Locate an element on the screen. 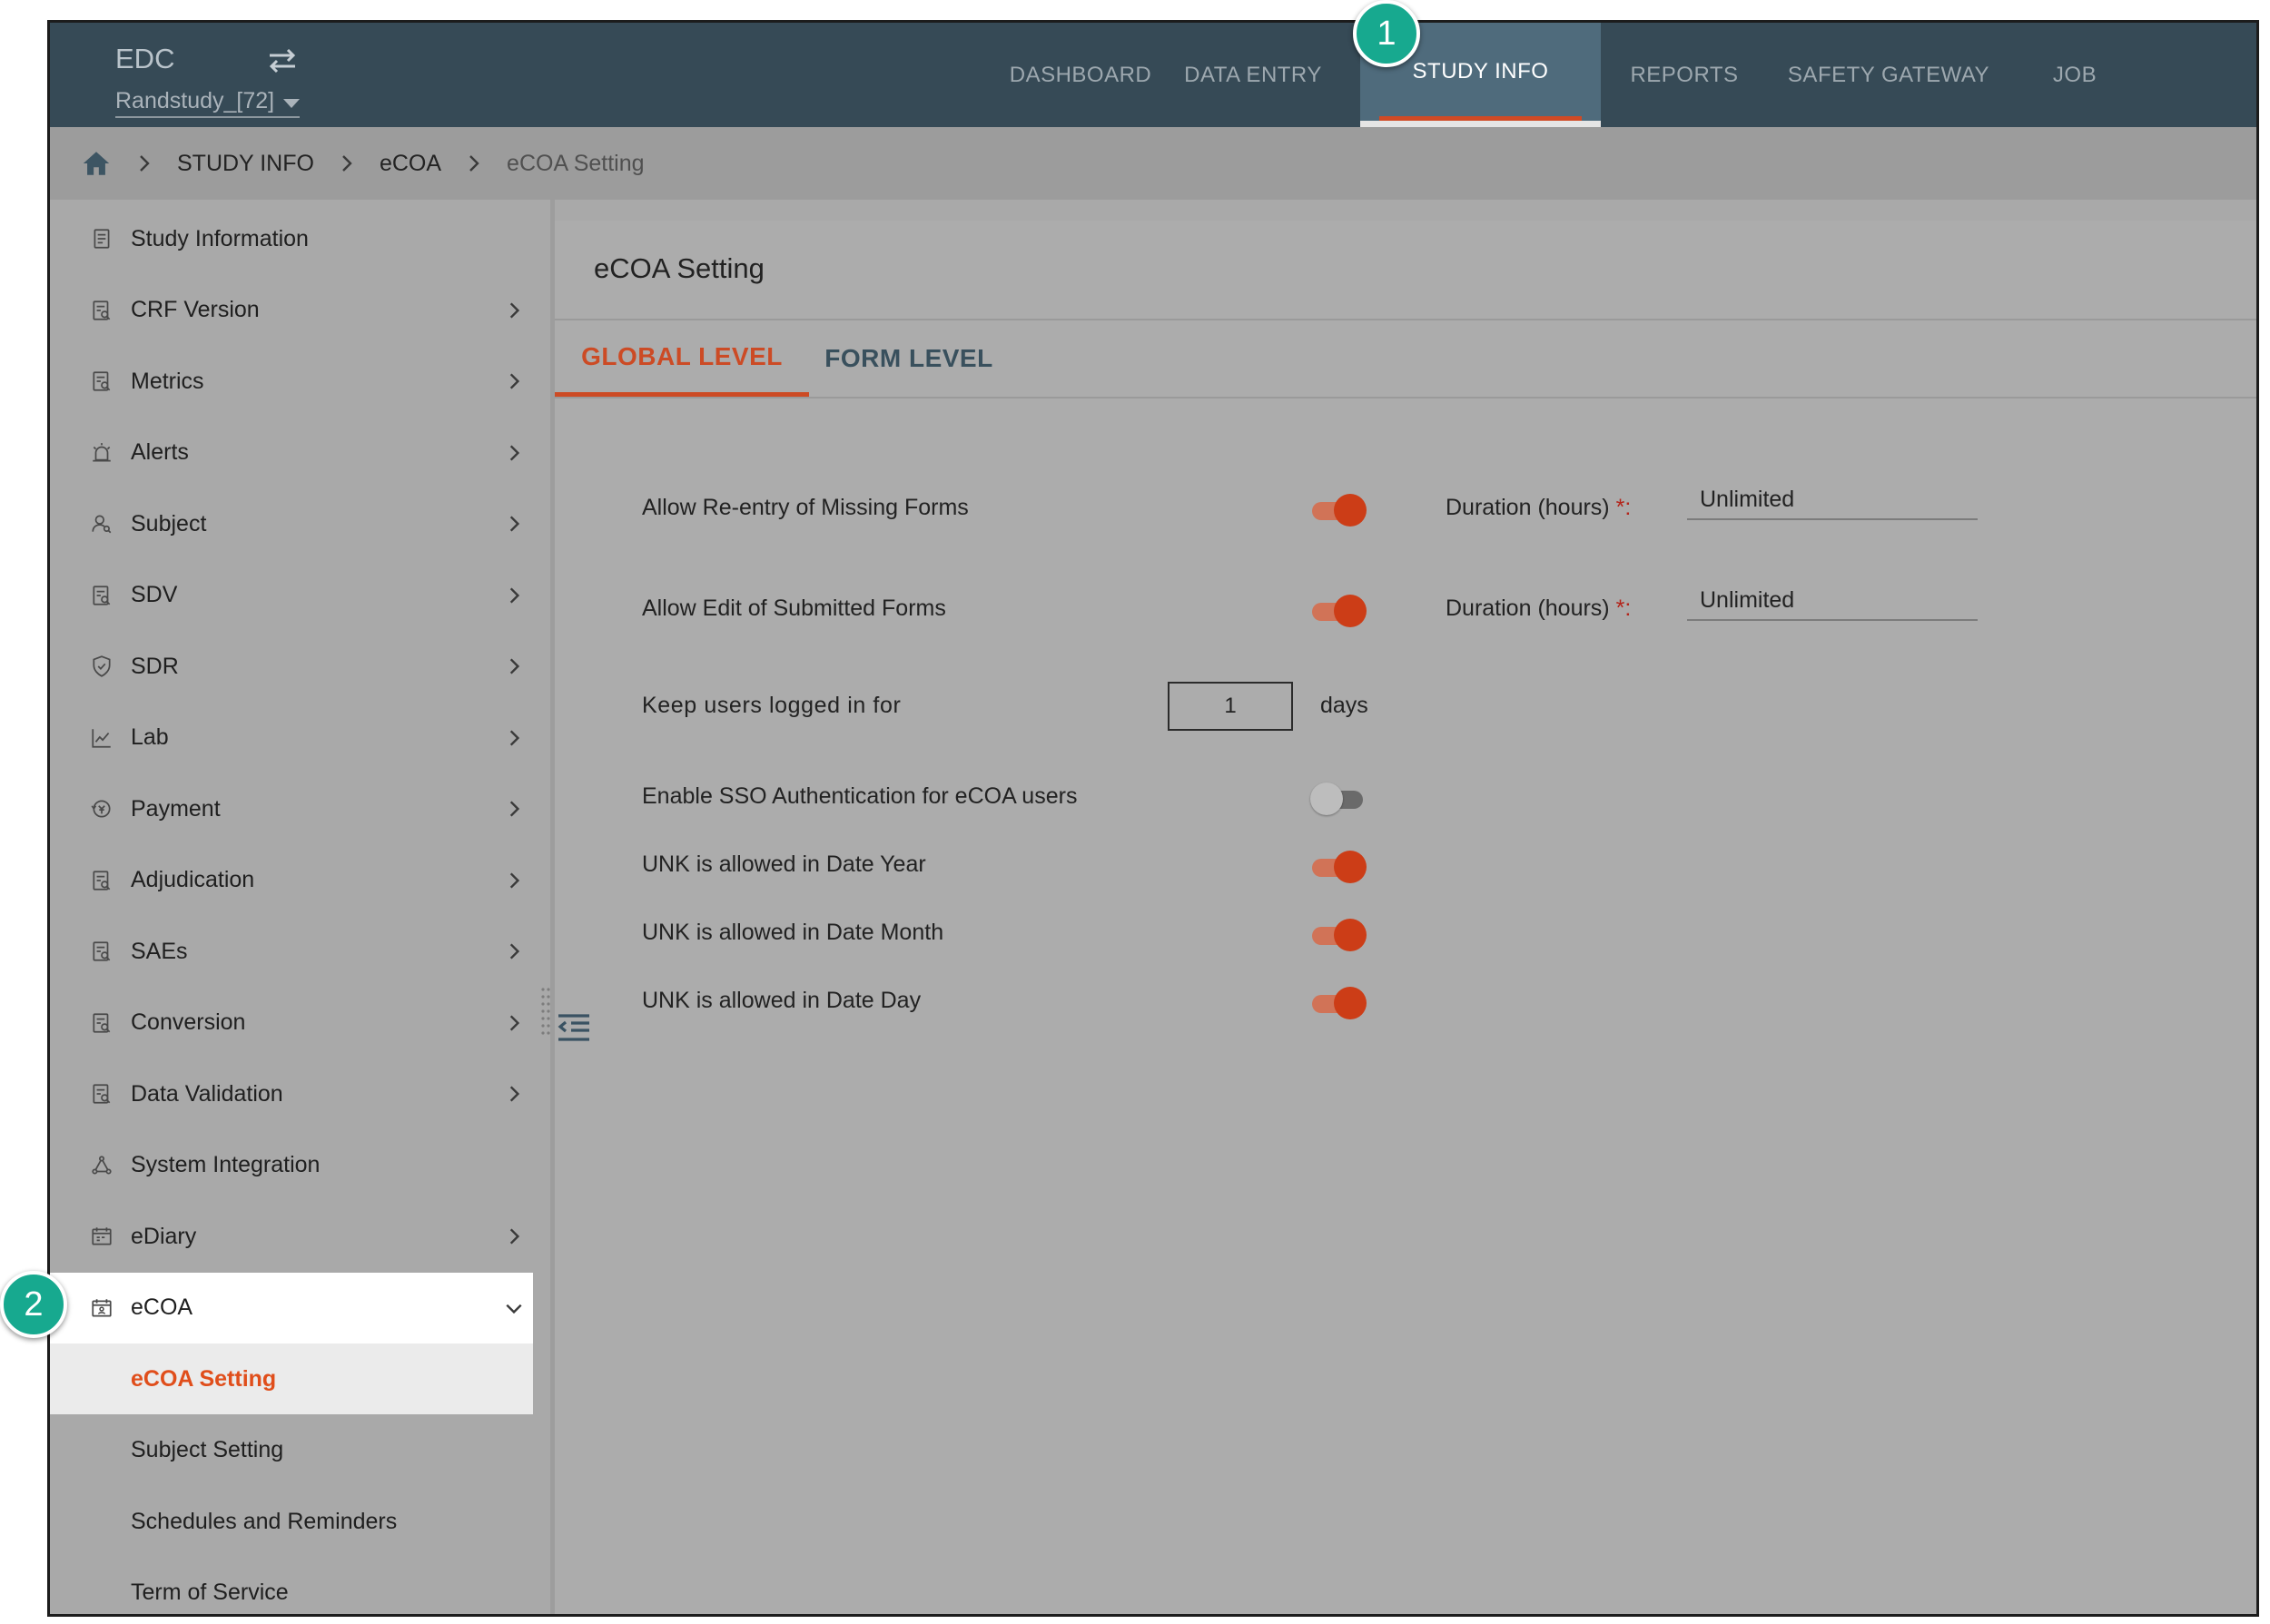 The width and height of the screenshot is (2270, 1624). study-selector: Randstudy_[72] is located at coordinates (208, 103).